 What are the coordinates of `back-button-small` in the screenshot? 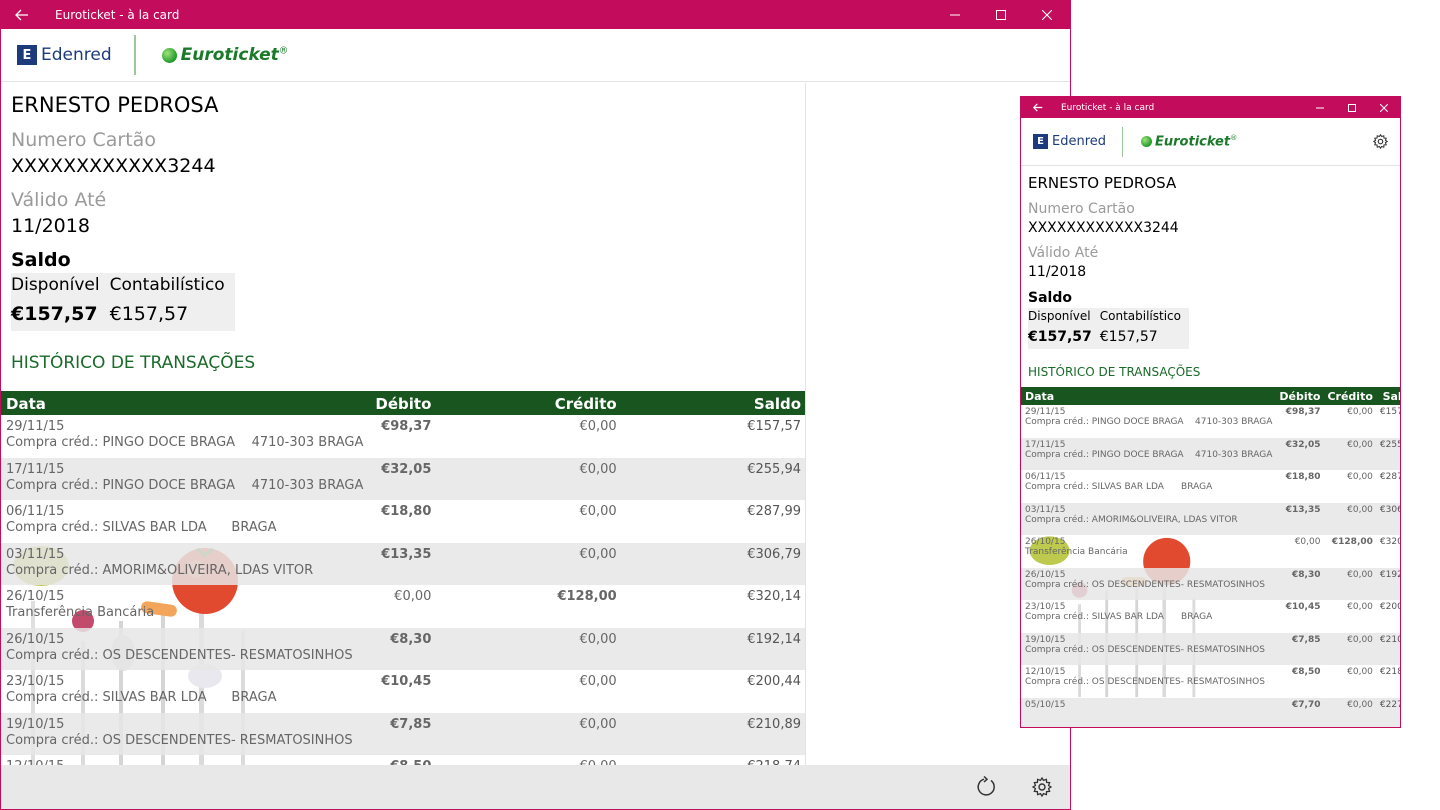 It's located at (1038, 107).